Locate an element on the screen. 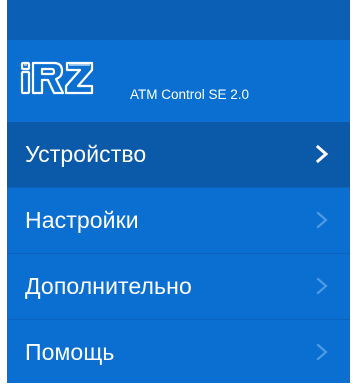 The width and height of the screenshot is (353, 385). app-title: ATM Control SE 2.0 is located at coordinates (190, 94).